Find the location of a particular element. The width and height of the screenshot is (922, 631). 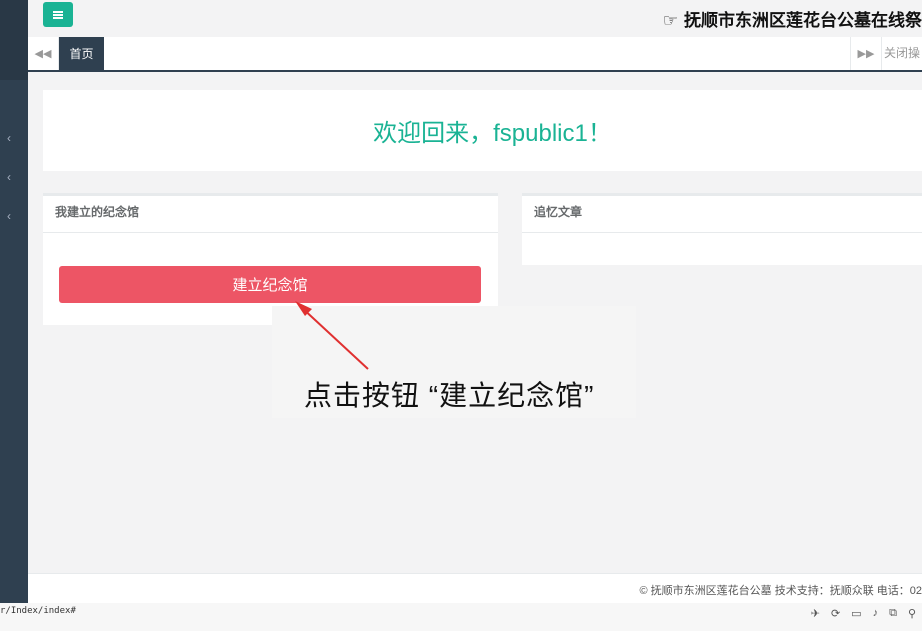

window-icon: ⧉ is located at coordinates (893, 613).